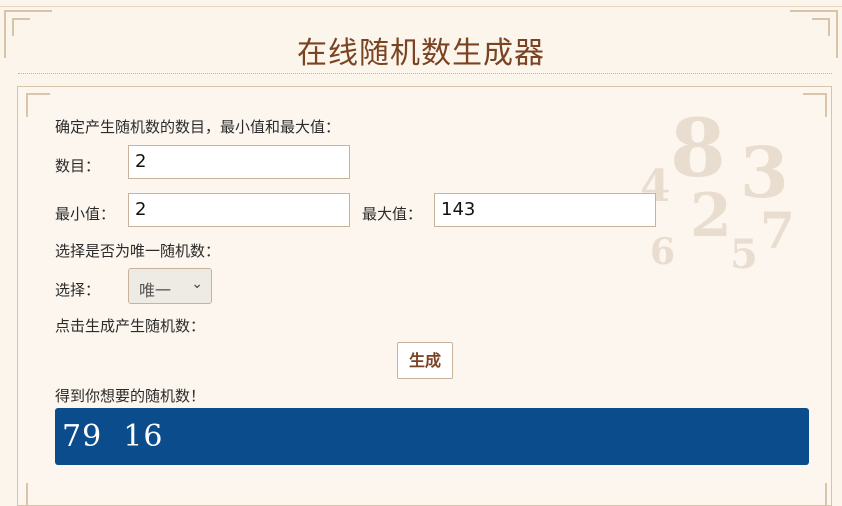 This screenshot has height=506, width=842. I want to click on panel-corner-bottom-right, so click(815, 494).